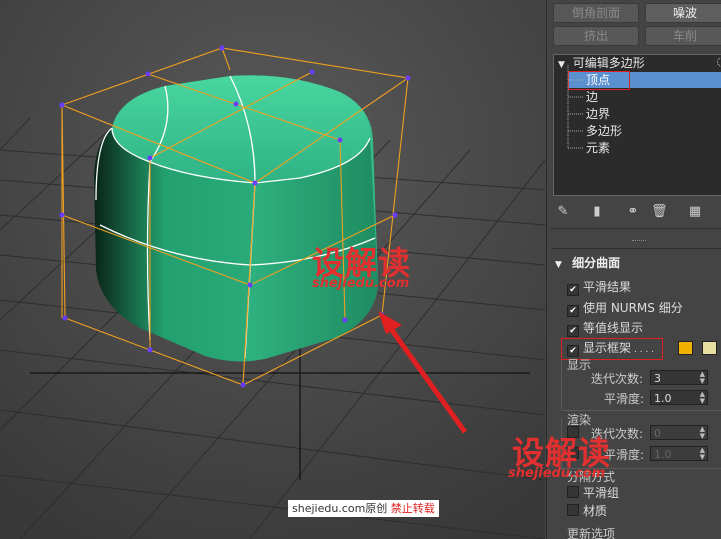 The image size is (721, 539). Describe the element at coordinates (595, 511) in the screenshot. I see `materials-label: 材质` at that location.